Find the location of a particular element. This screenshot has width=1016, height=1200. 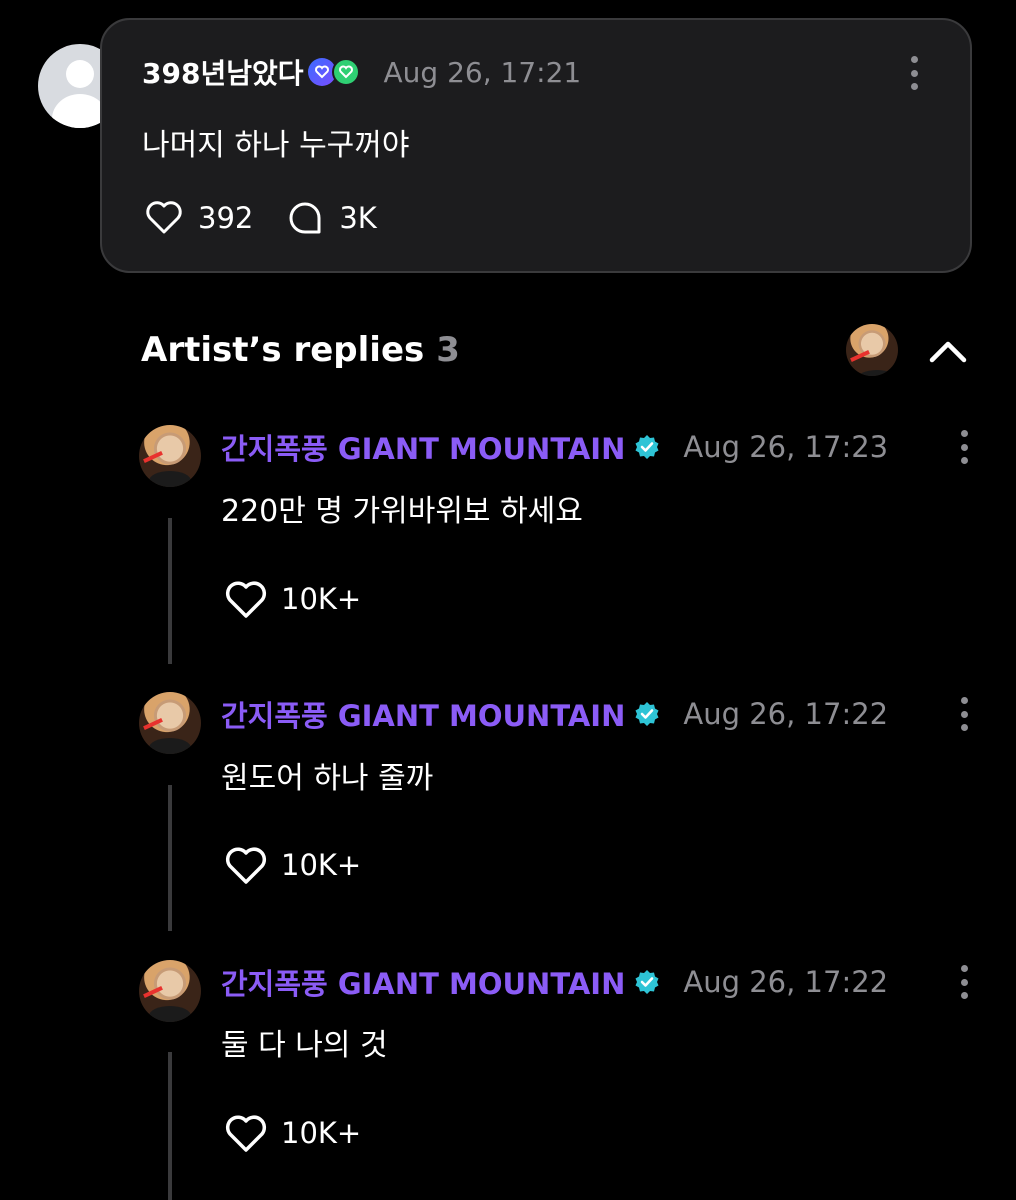

reply-timestamp: Aug 26, 17:23 is located at coordinates (786, 447).